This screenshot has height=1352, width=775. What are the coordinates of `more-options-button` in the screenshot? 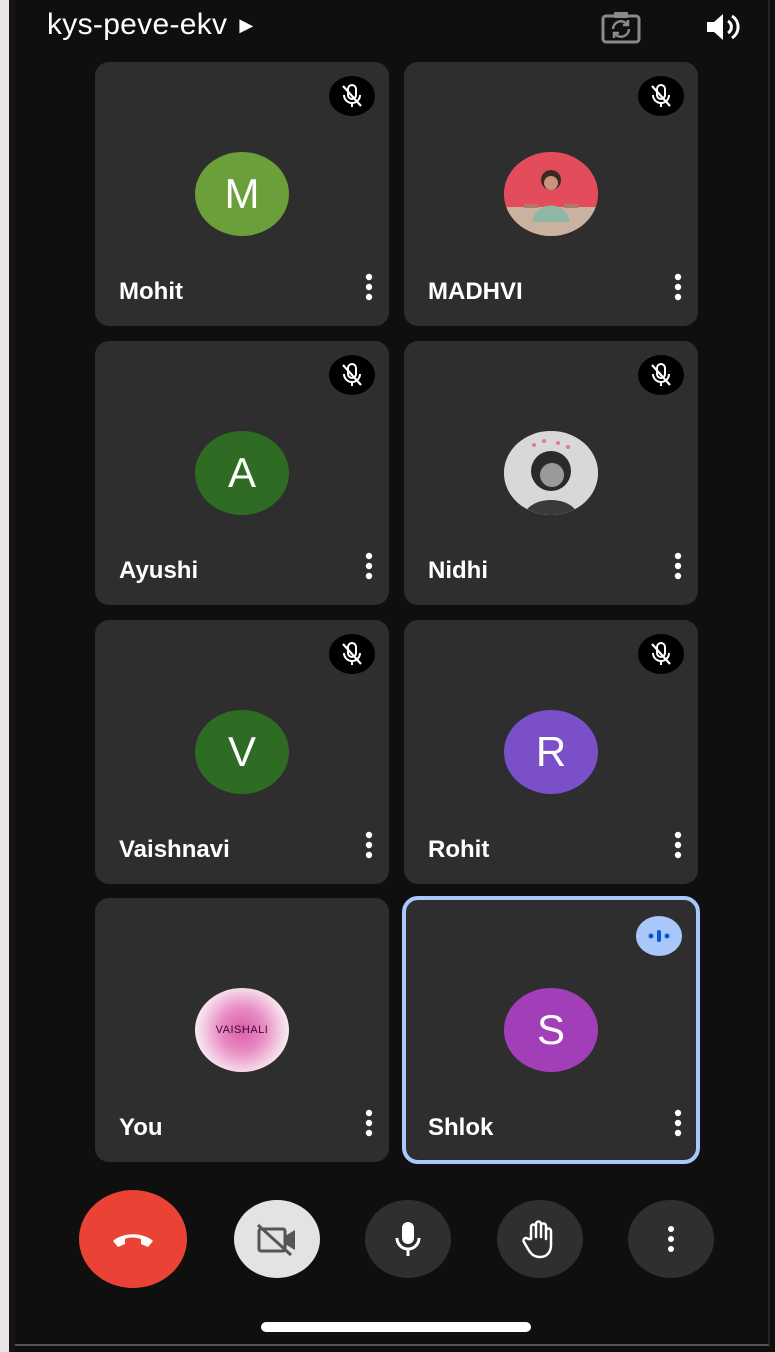 It's located at (671, 1239).